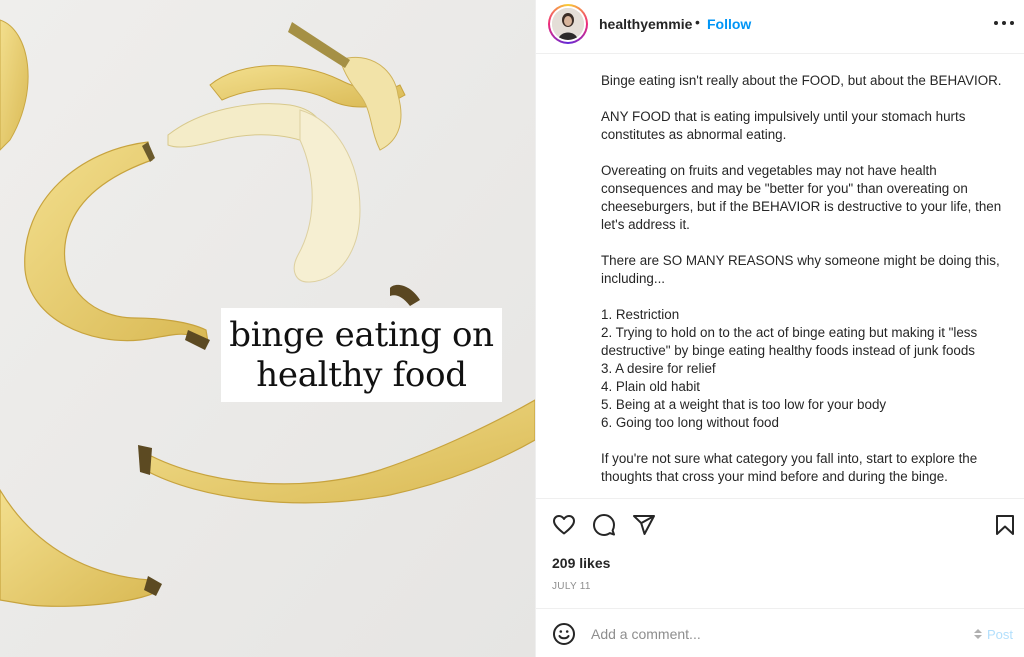  I want to click on list-item: 3. A desire for relief, so click(658, 368).